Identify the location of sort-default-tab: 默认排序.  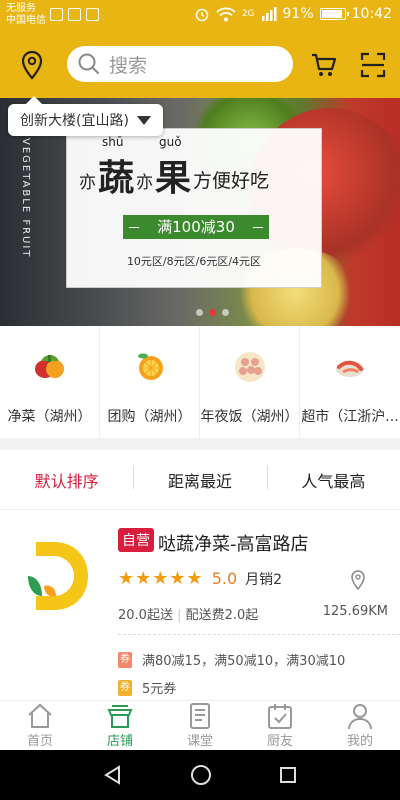
(66, 480).